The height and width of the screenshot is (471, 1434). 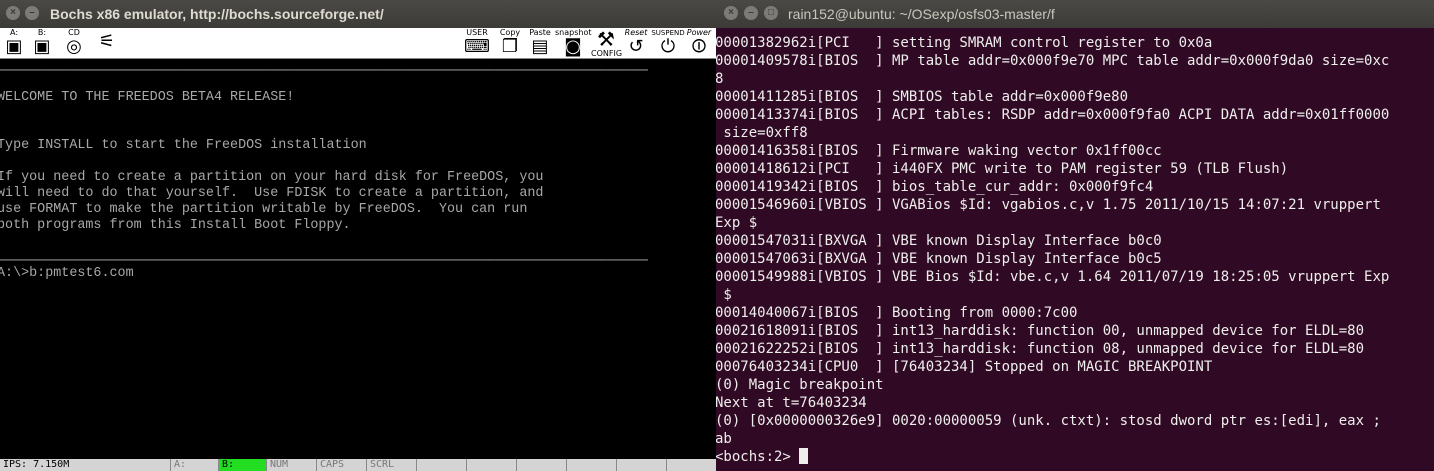 I want to click on caps-lock-status: CAPS, so click(x=341, y=465).